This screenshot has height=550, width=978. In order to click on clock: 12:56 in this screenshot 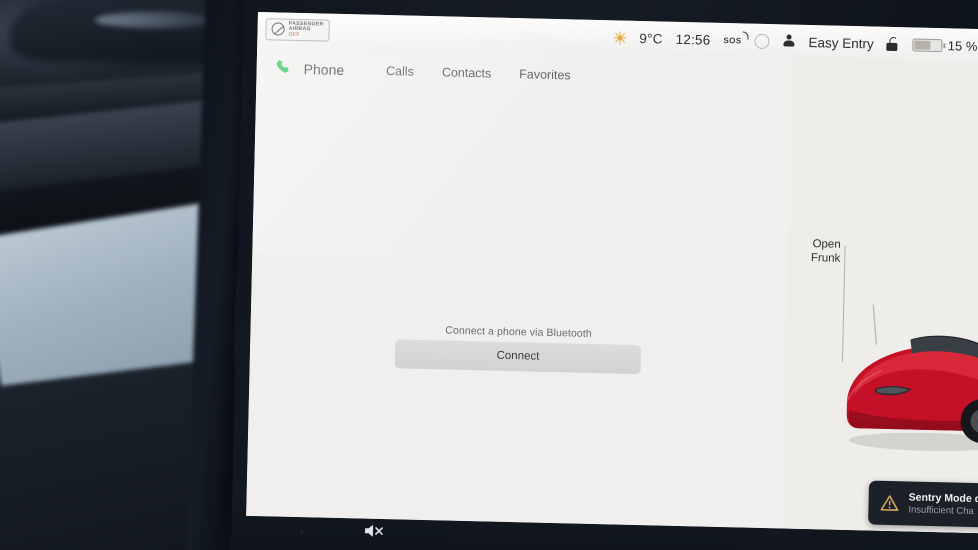, I will do `click(692, 39)`.